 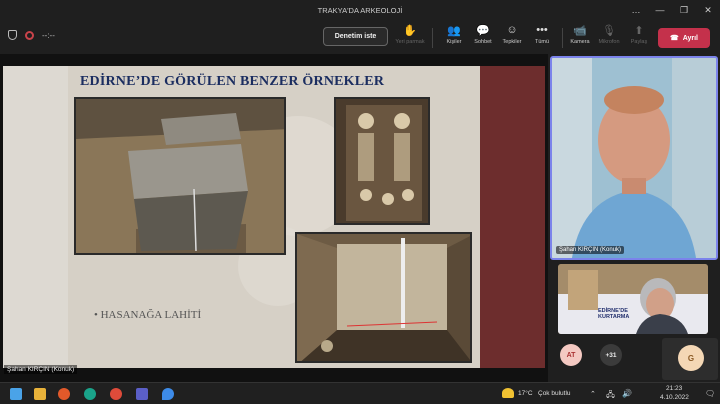 I want to click on second-video-frame, so click(x=633, y=299).